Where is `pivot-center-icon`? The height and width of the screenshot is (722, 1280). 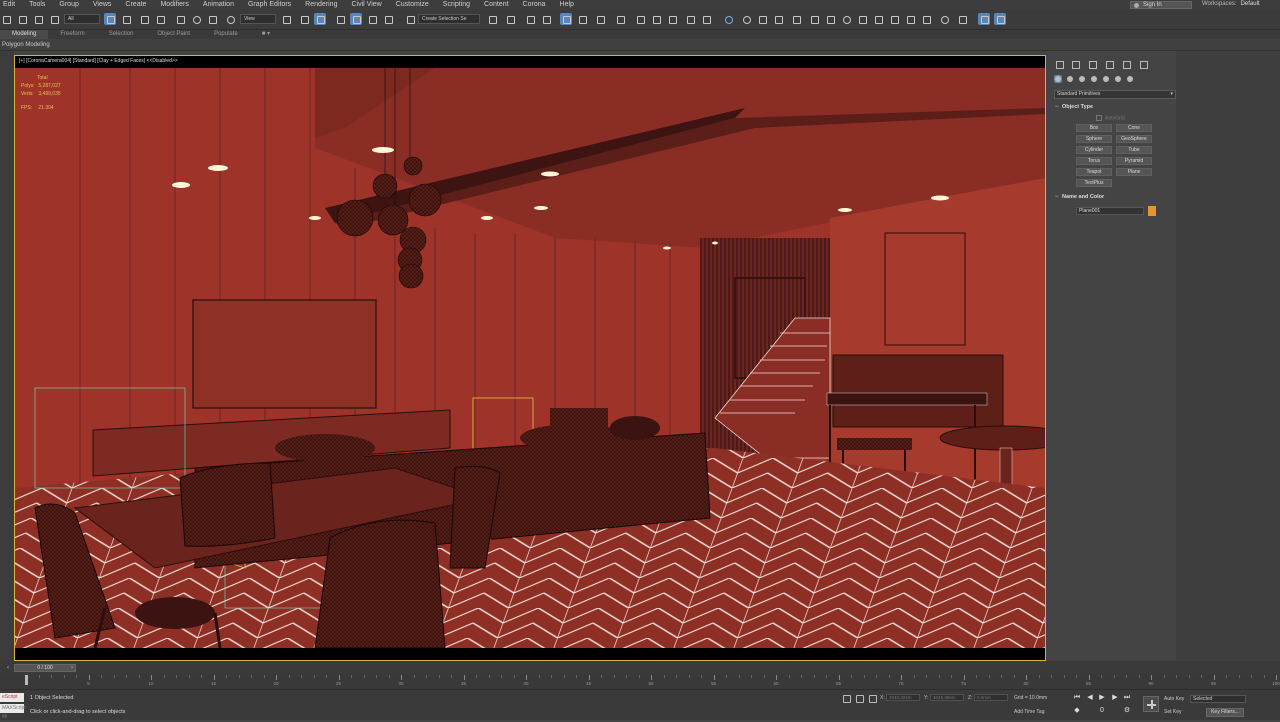
pivot-center-icon is located at coordinates (286, 19).